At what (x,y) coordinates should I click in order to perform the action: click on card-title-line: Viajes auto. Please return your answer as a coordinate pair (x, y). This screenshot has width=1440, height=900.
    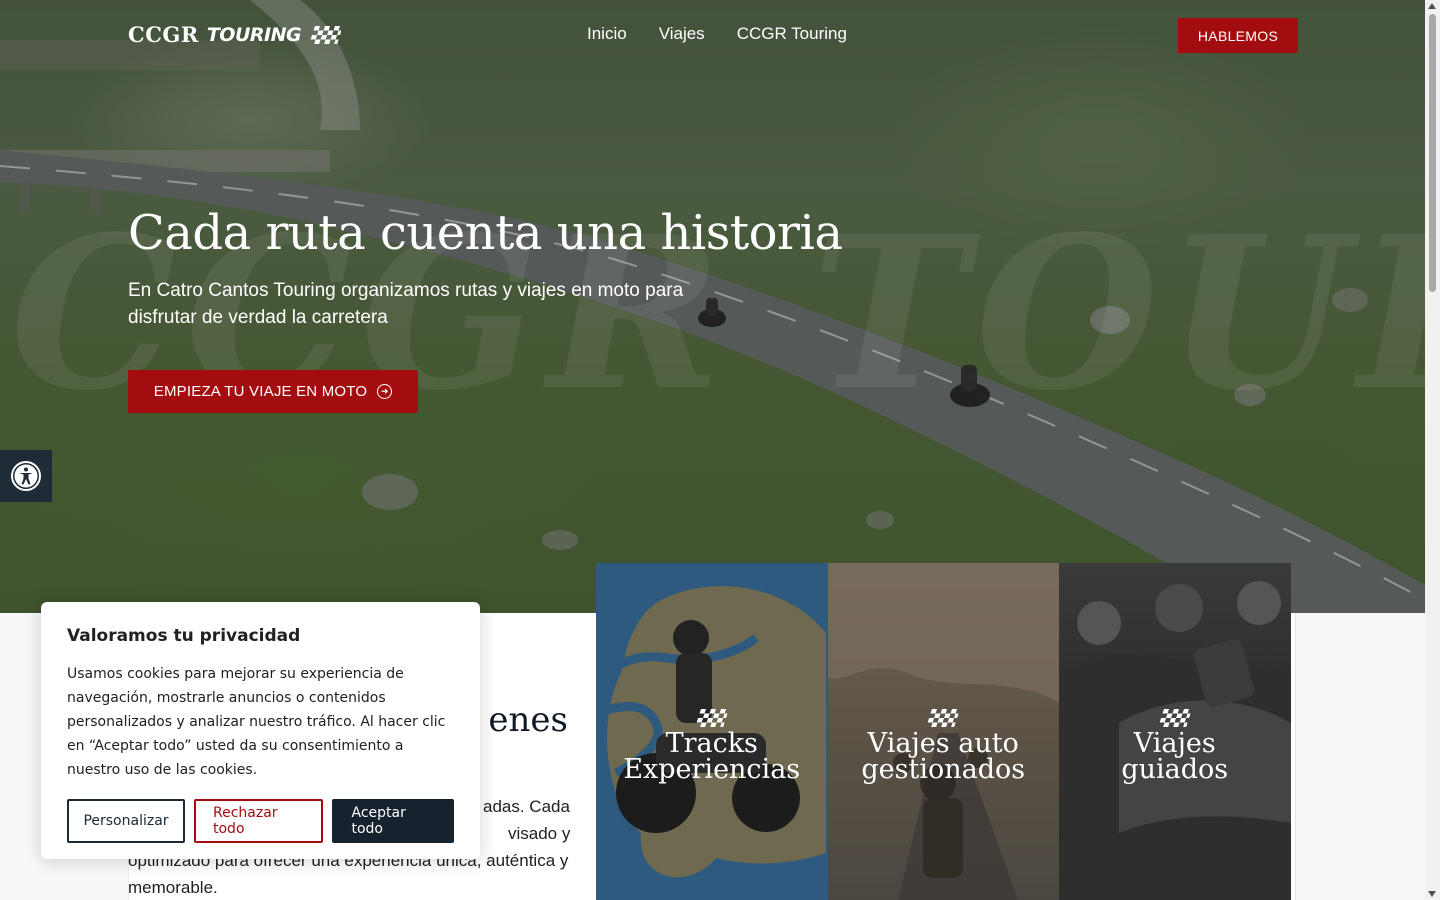
    Looking at the image, I should click on (943, 743).